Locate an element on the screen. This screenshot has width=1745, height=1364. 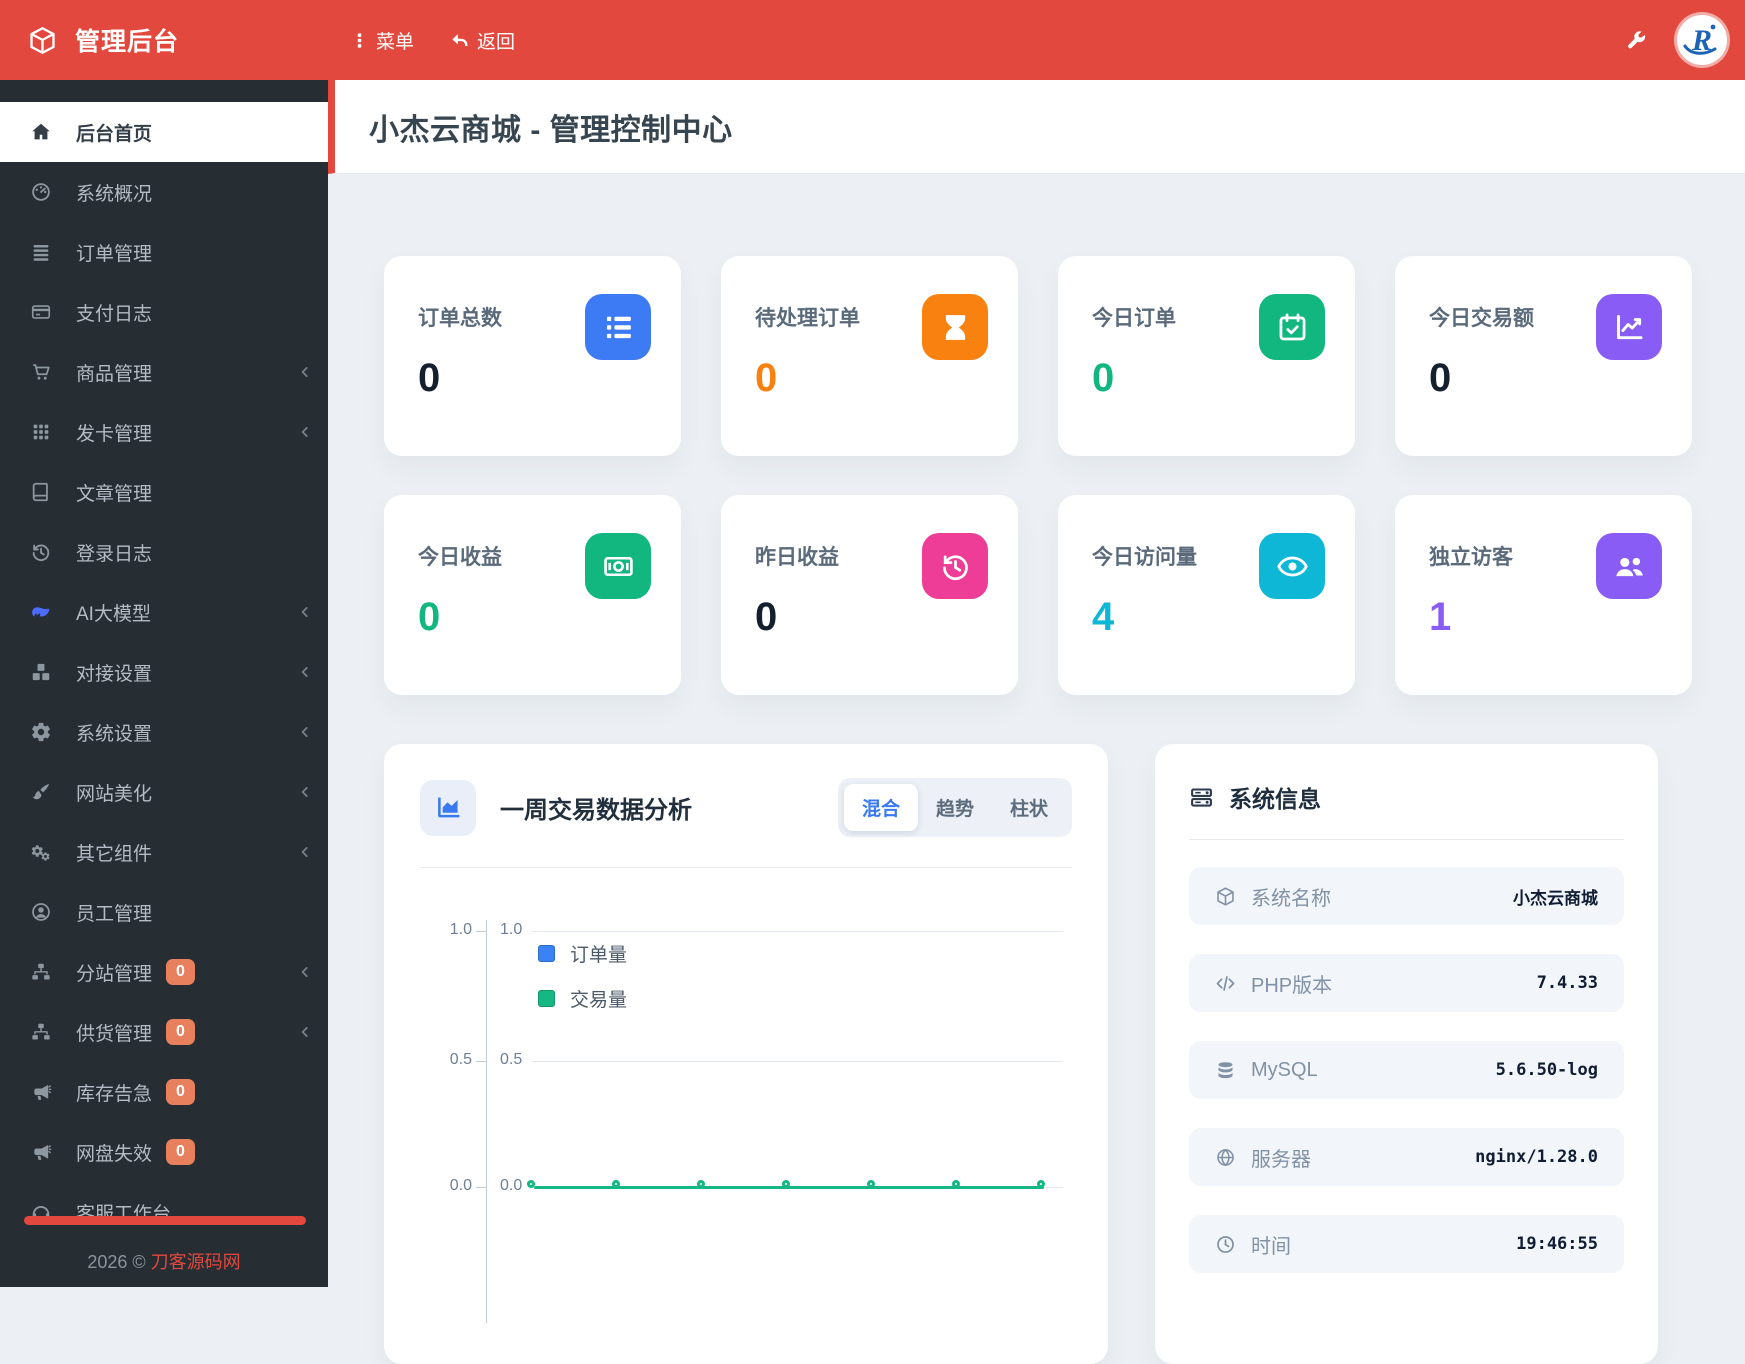
sidebar-item: 系统概况 is located at coordinates (164, 192).